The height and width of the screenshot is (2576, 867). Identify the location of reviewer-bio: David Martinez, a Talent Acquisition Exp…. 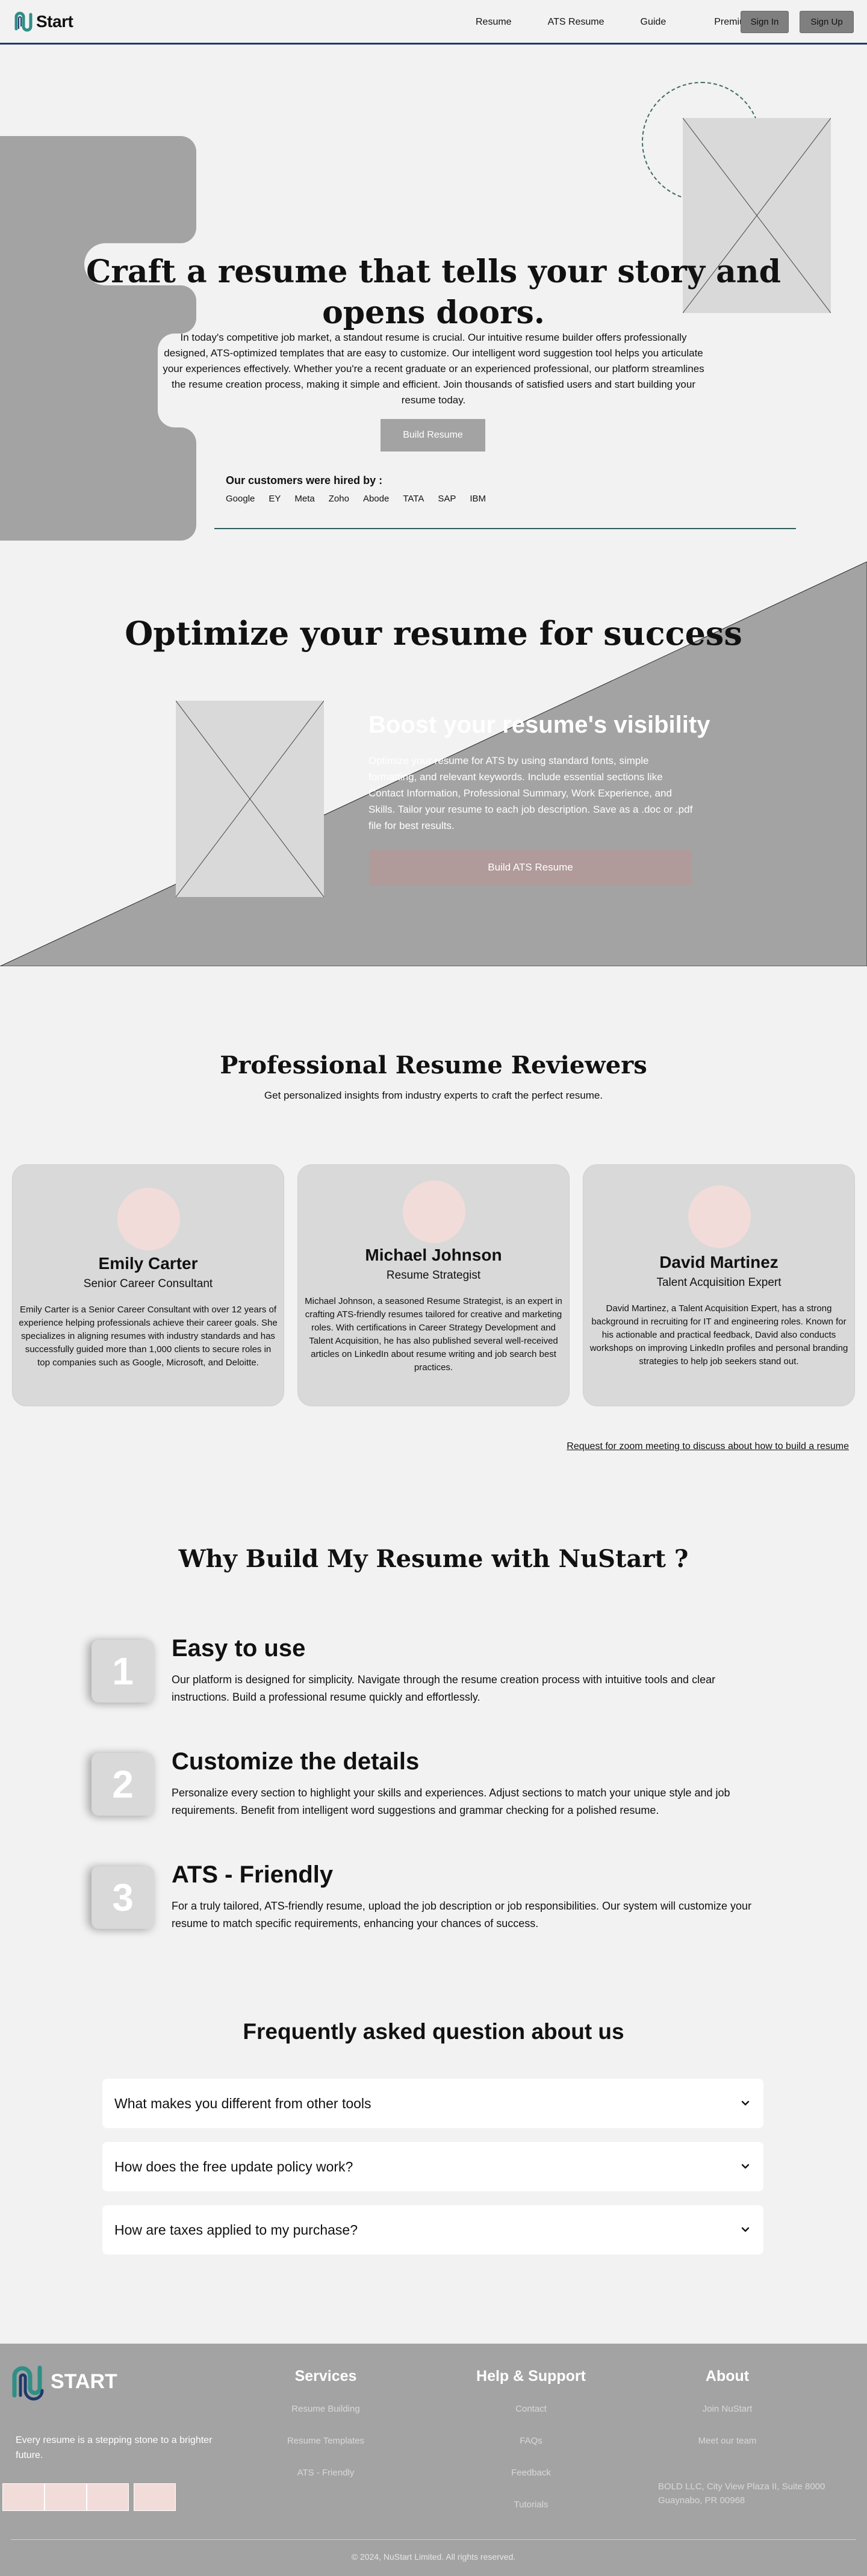
(718, 1335).